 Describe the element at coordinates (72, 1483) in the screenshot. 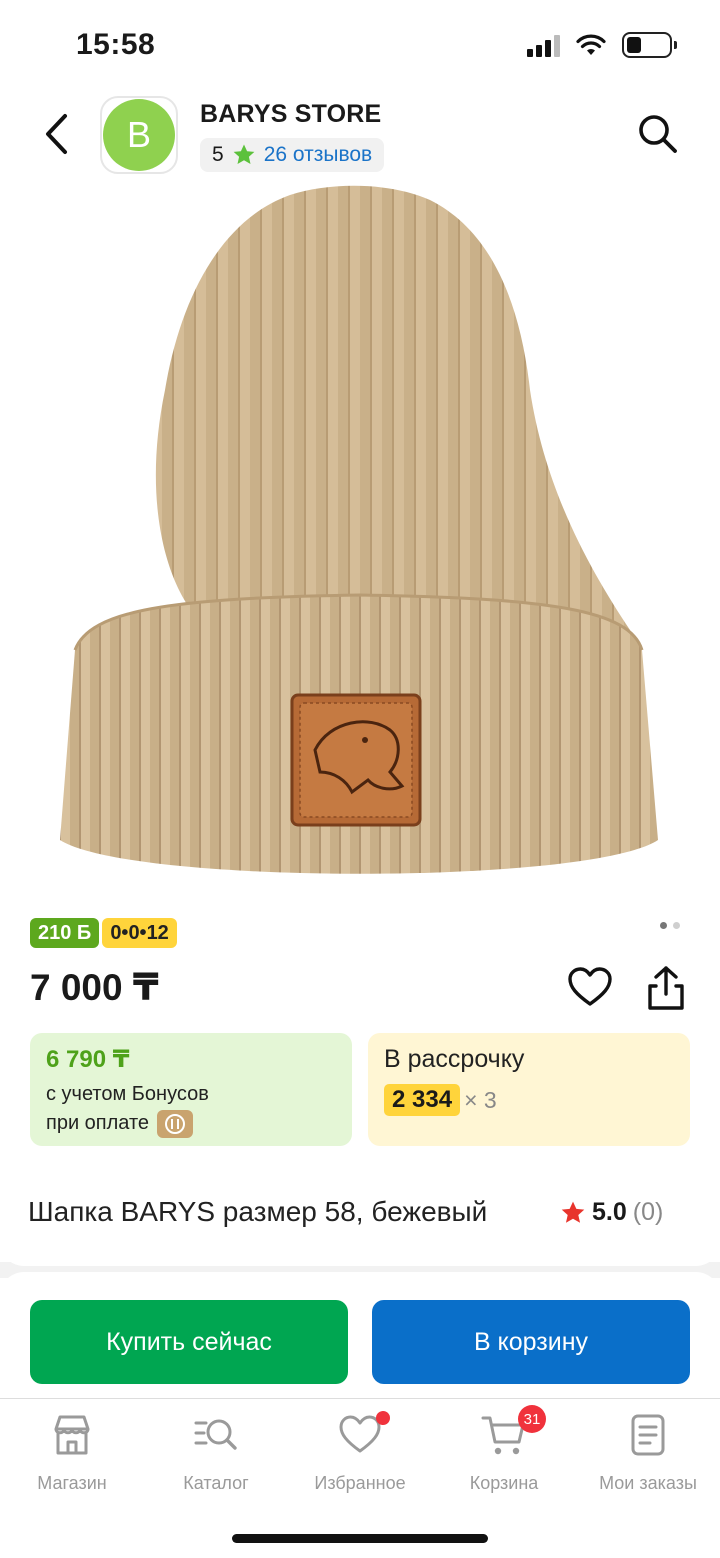

I see `nav-label-store: Магазин` at that location.